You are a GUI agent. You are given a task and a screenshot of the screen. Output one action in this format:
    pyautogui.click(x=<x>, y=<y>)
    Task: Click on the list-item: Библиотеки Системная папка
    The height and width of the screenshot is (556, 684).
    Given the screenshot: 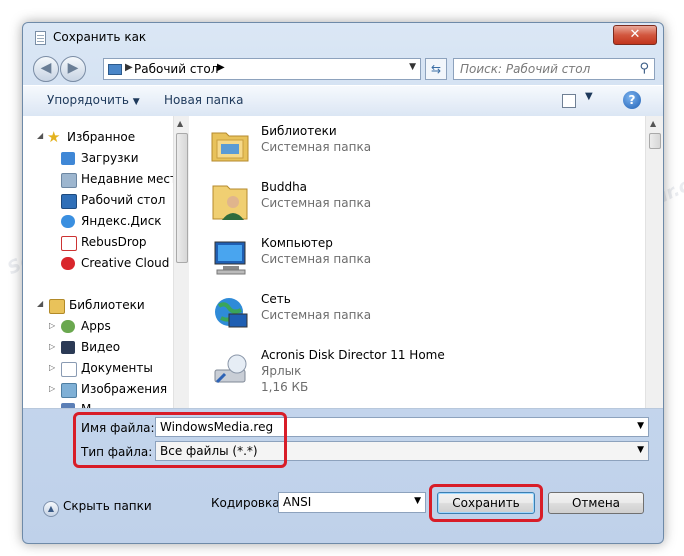 What is the action you would take?
    pyautogui.click(x=411, y=143)
    